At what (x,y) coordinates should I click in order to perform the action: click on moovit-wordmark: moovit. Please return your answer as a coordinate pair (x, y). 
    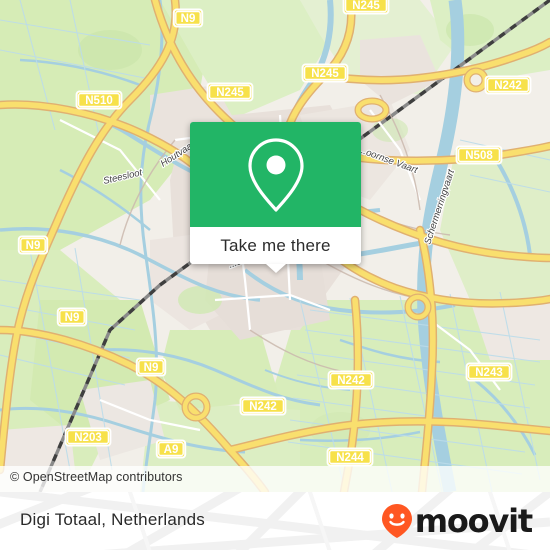
    Looking at the image, I should click on (473, 521).